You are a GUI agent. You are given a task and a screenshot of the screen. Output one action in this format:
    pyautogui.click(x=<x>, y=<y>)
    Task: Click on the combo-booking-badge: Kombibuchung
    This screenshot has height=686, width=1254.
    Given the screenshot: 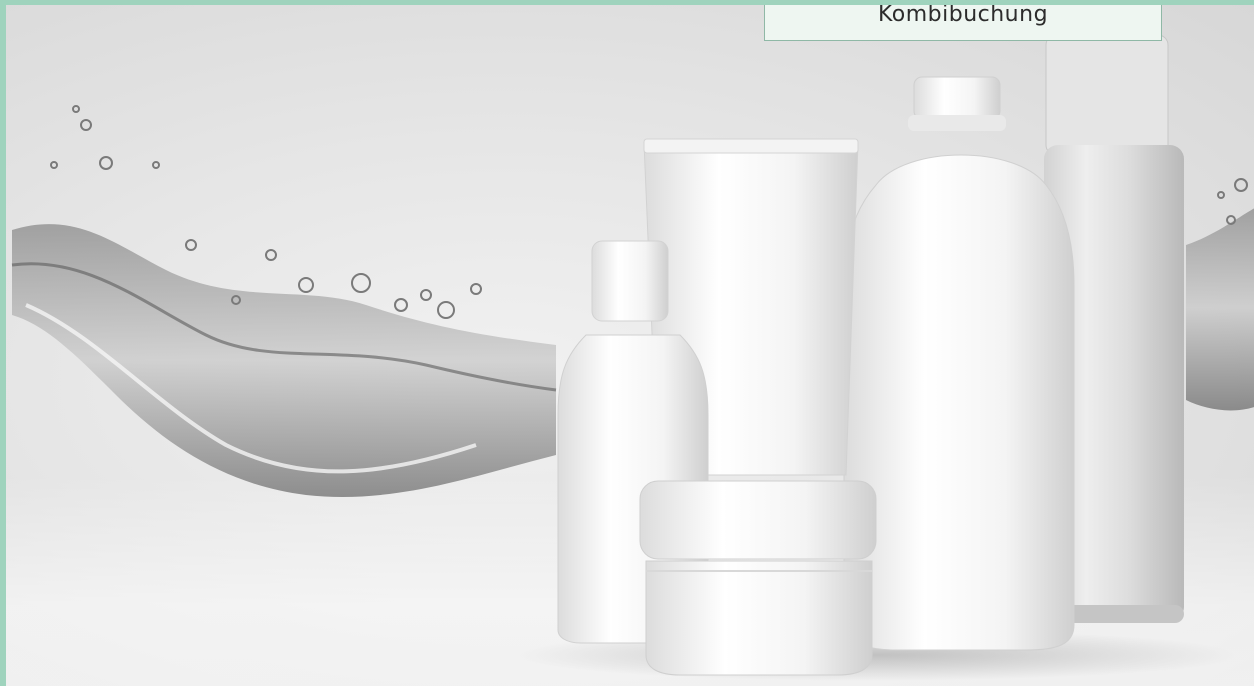 What is the action you would take?
    pyautogui.click(x=963, y=23)
    